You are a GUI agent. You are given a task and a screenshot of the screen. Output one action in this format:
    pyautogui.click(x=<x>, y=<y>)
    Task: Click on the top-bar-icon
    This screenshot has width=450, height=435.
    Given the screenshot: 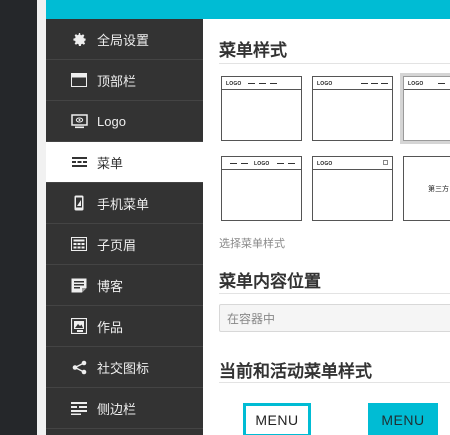 What is the action you would take?
    pyautogui.click(x=79, y=80)
    